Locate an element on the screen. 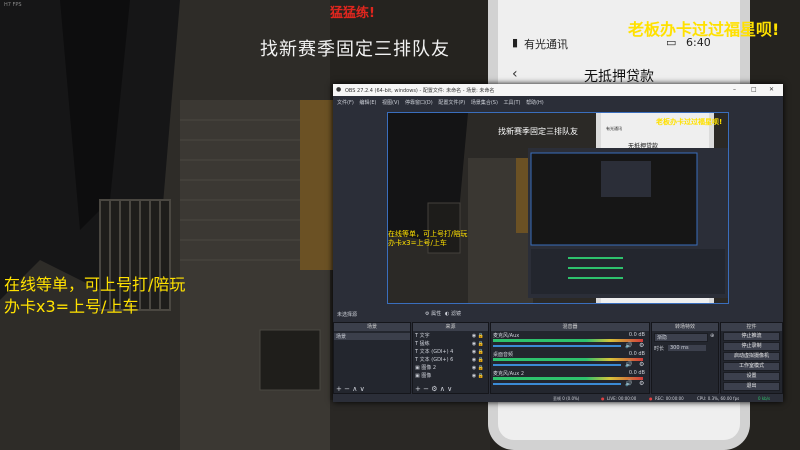 This screenshot has height=450, width=800. menu-help: 帮助(H) is located at coordinates (535, 102).